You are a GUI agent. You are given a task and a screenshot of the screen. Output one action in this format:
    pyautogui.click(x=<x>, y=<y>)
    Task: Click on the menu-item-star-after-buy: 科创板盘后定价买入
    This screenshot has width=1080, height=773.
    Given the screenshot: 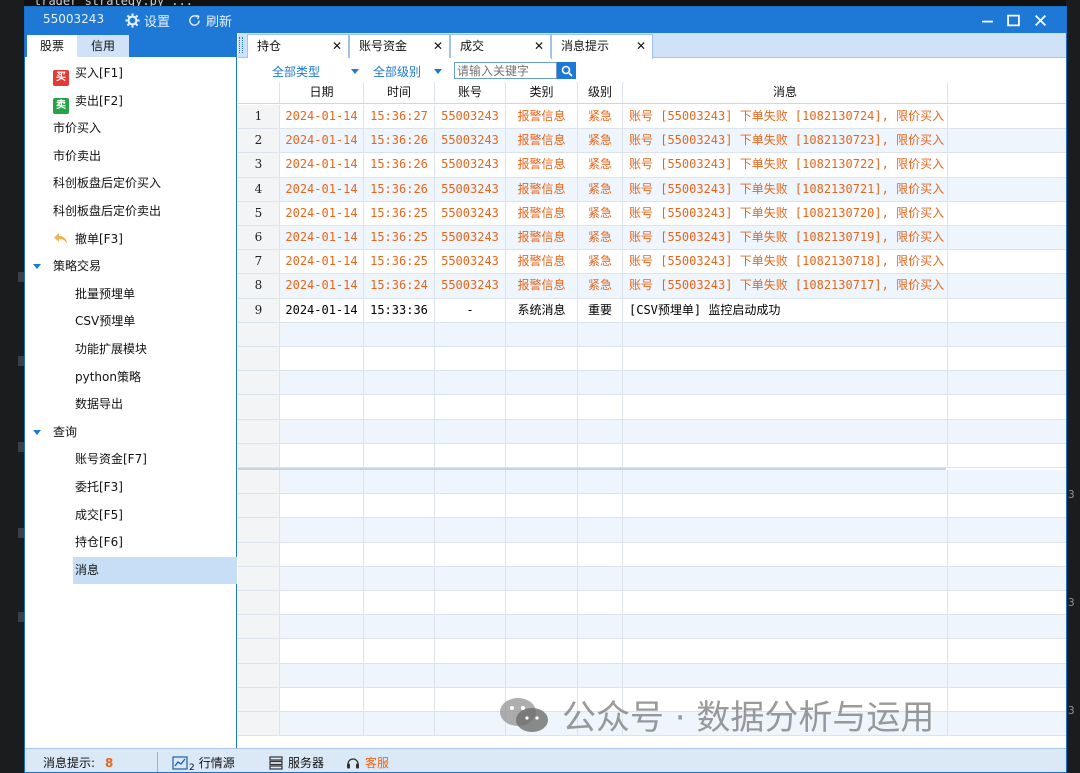 What is the action you would take?
    pyautogui.click(x=131, y=184)
    